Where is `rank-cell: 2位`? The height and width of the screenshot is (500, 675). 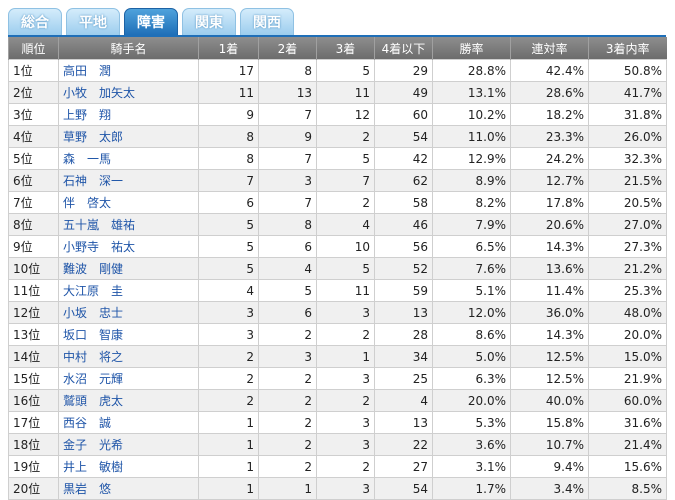 rank-cell: 2位 is located at coordinates (33, 92).